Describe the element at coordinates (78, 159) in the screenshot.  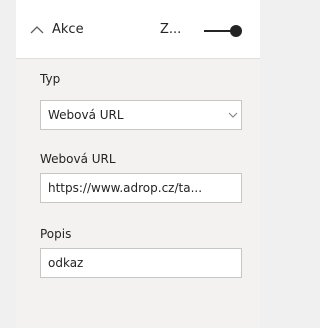
I see `url-label: Webová URL` at that location.